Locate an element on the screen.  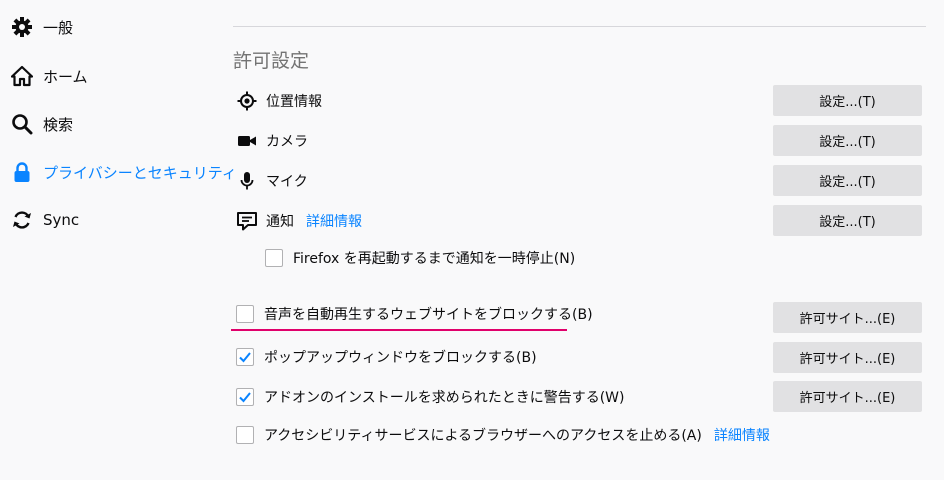
permission-row-notifications: 通知 詳細情報 is located at coordinates (299, 221).